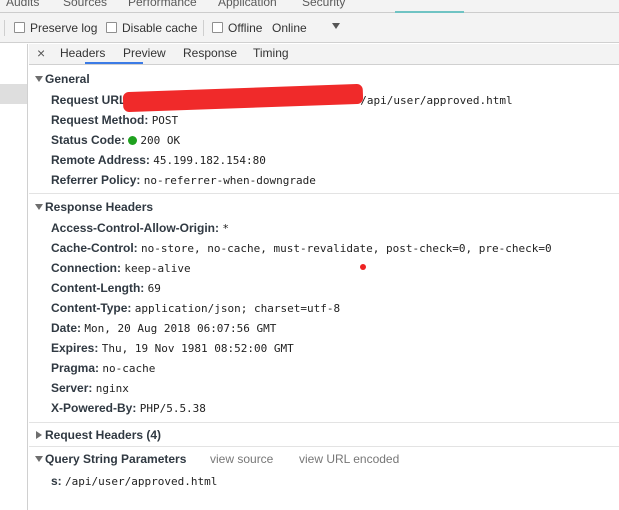 This screenshot has width=619, height=510. Describe the element at coordinates (112, 388) in the screenshot. I see `header-value: nginx` at that location.